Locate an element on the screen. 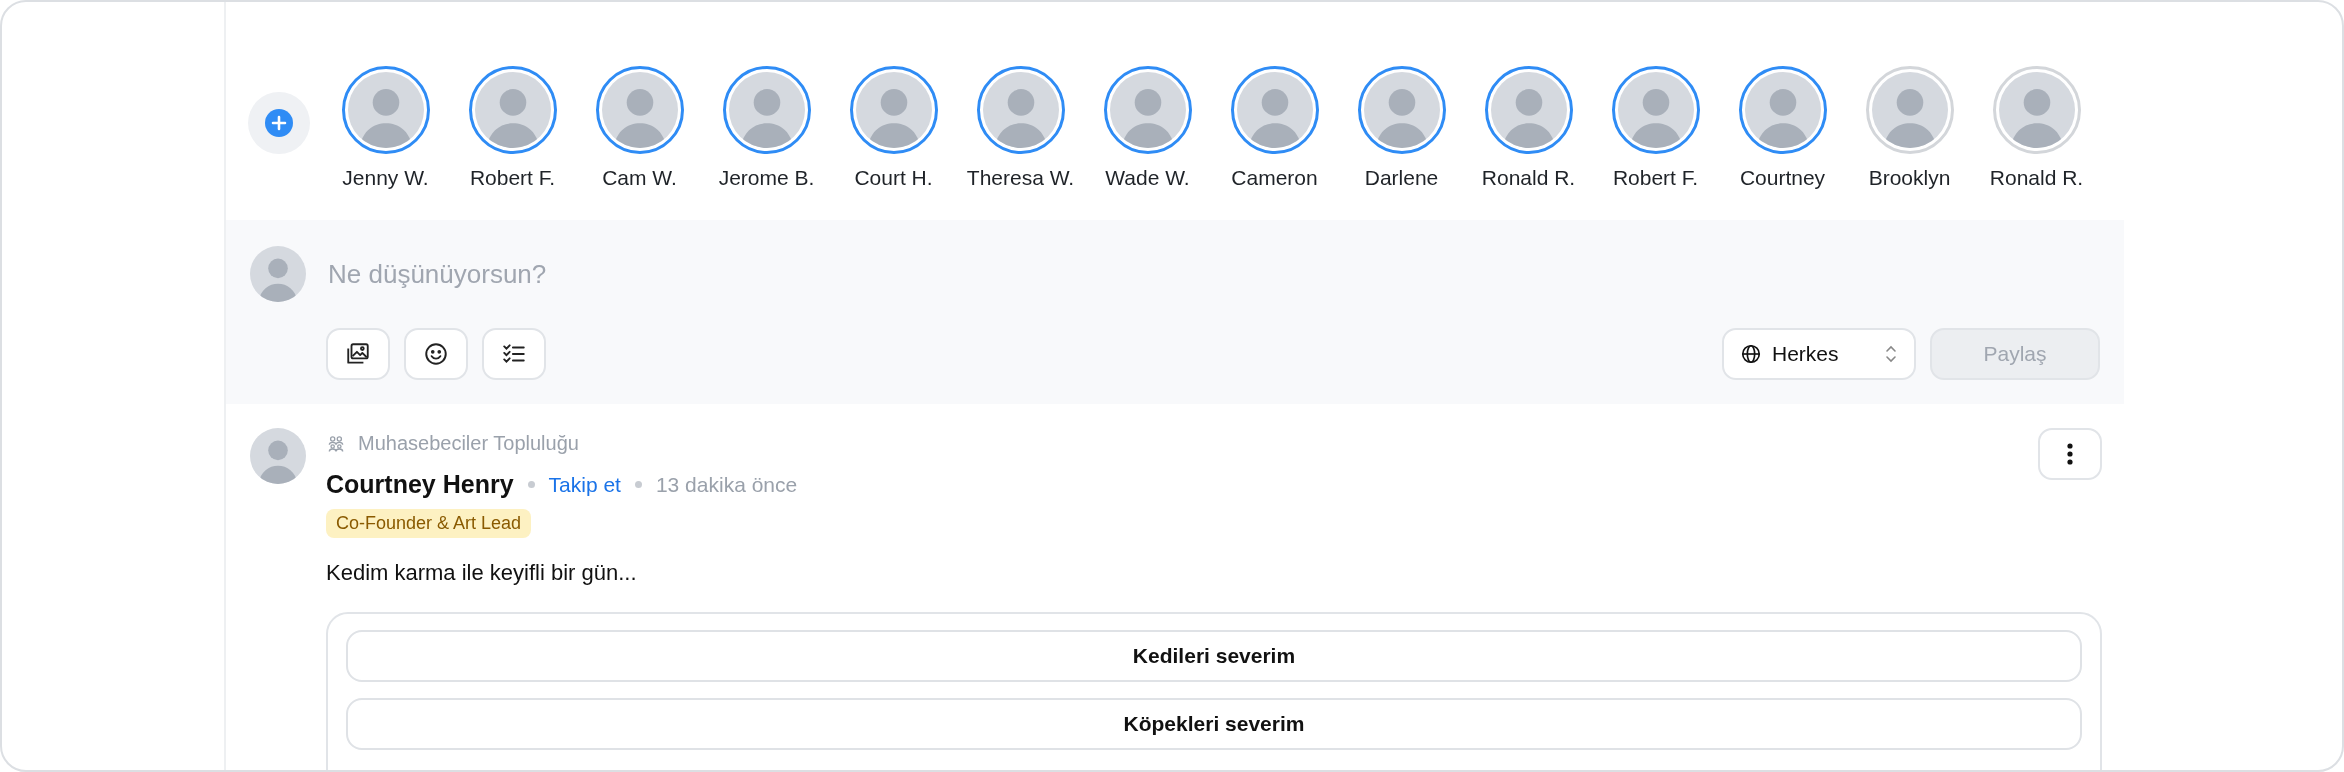 The width and height of the screenshot is (2344, 772). emoji-button is located at coordinates (436, 354).